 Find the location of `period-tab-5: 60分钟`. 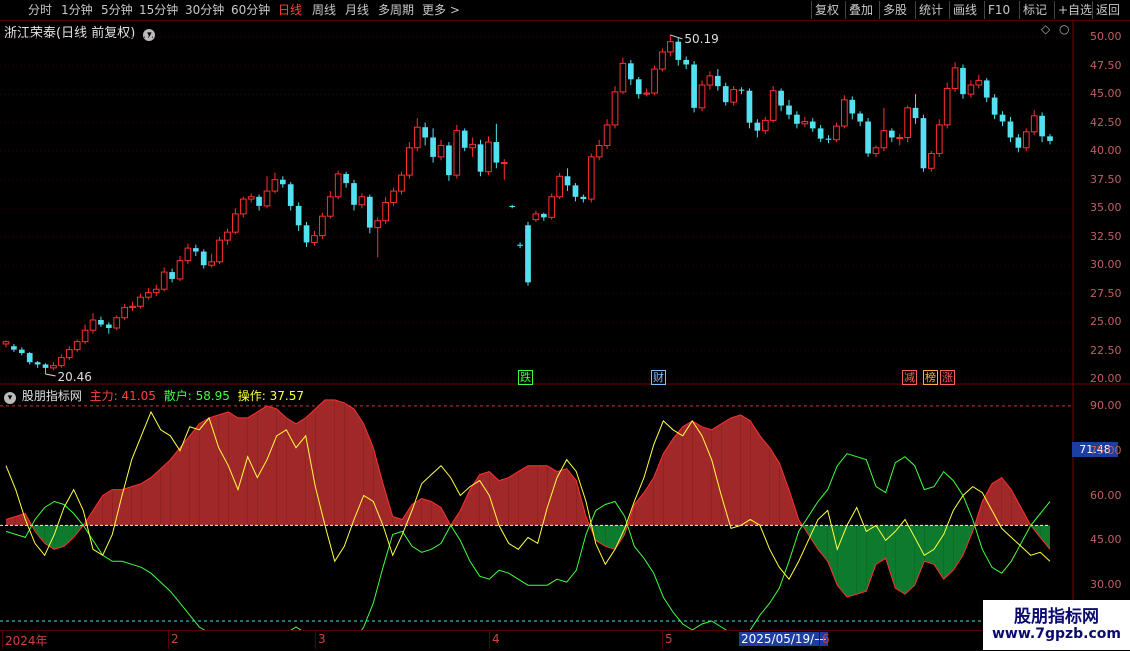

period-tab-5: 60分钟 is located at coordinates (250, 10).